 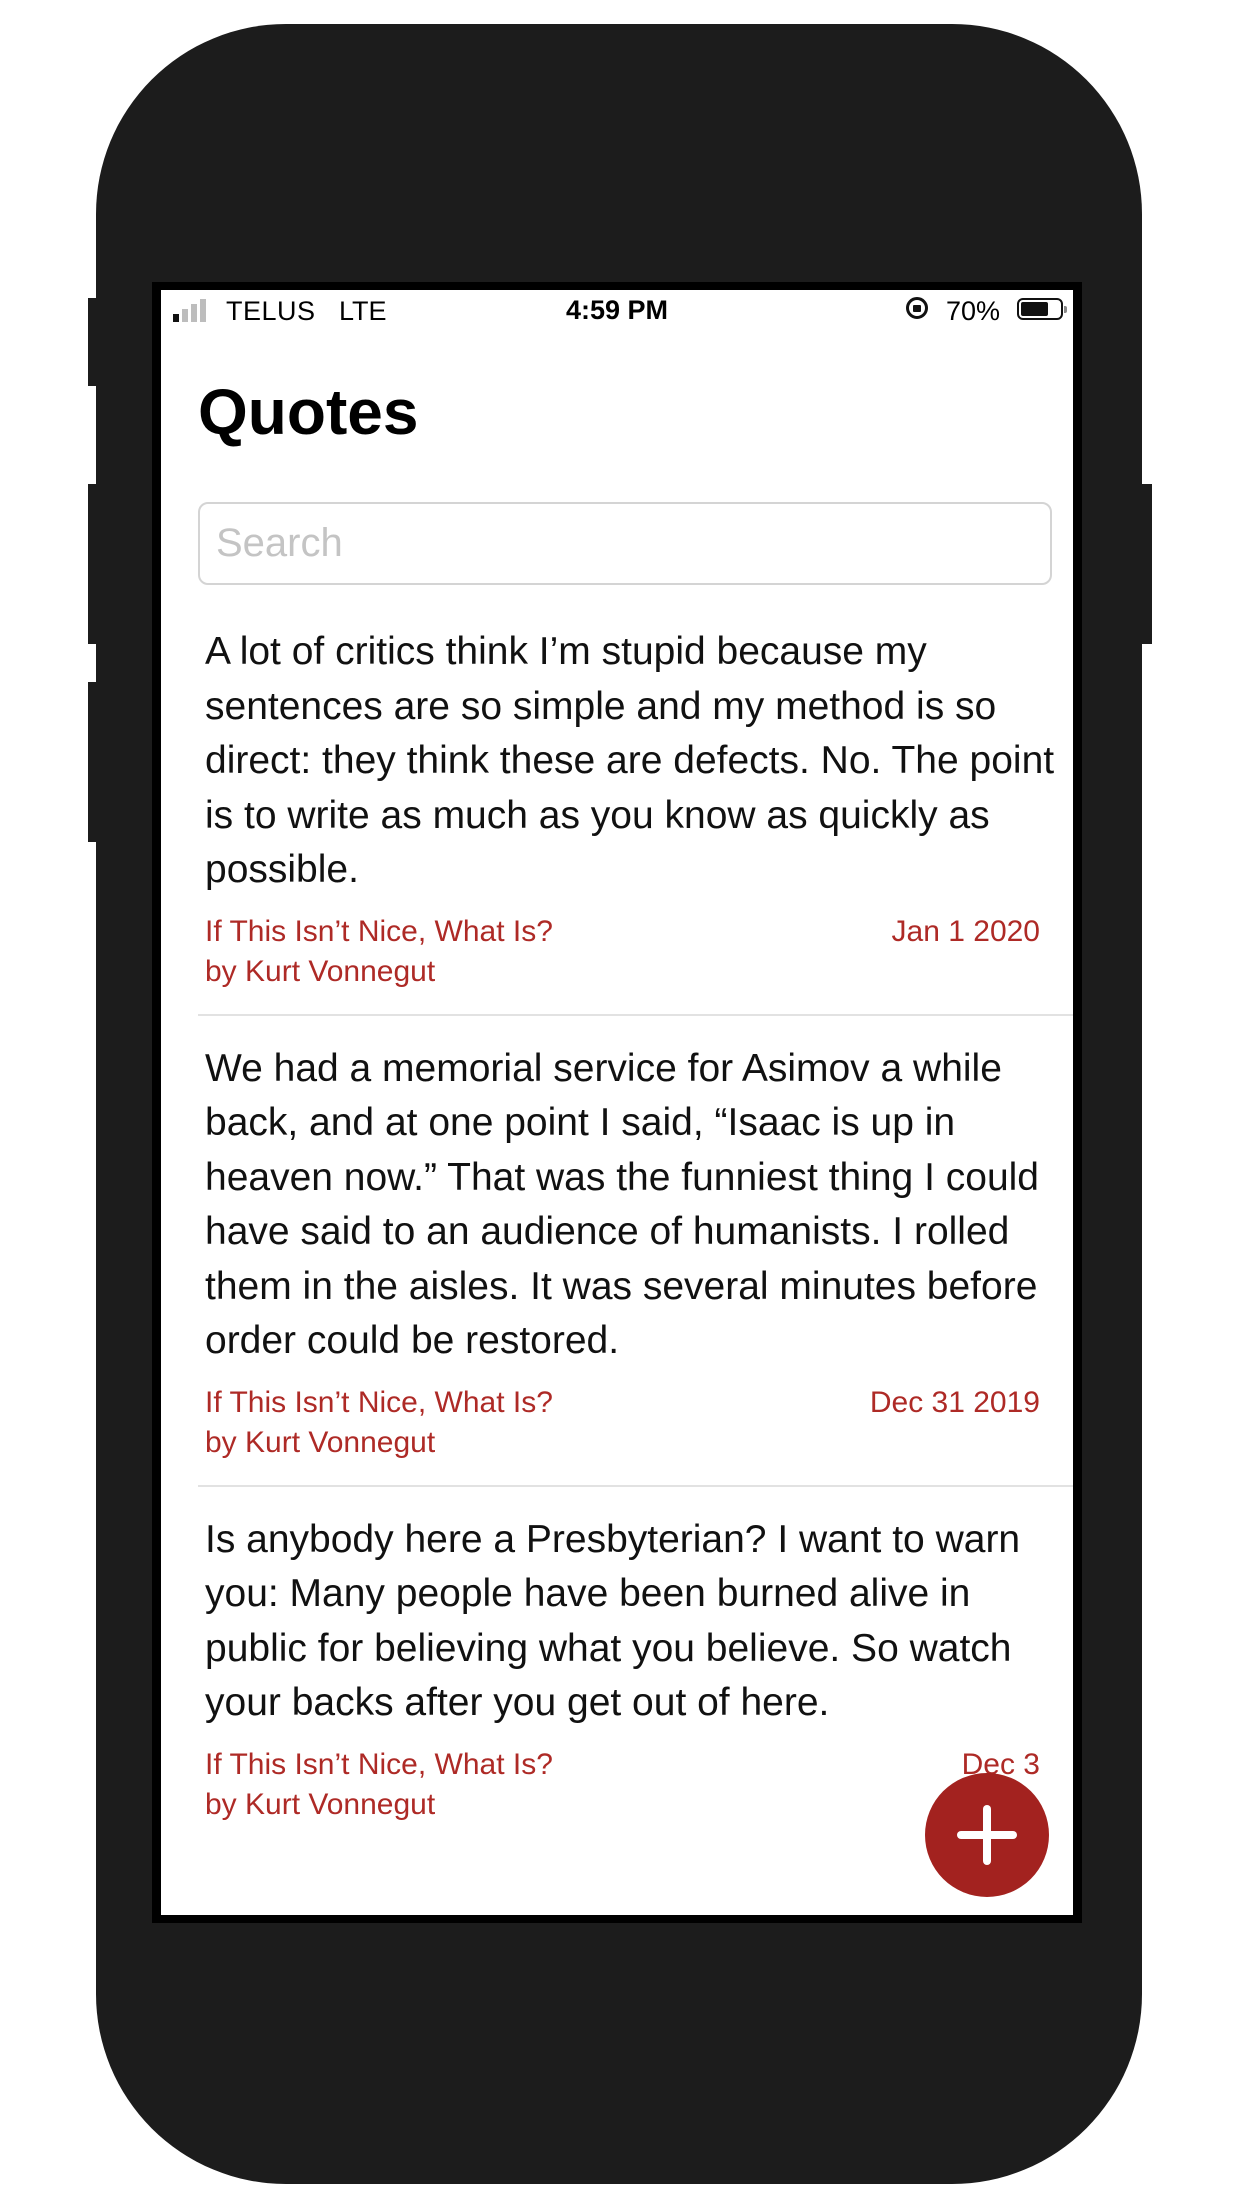 I want to click on battery-percent: 70%, so click(x=973, y=311).